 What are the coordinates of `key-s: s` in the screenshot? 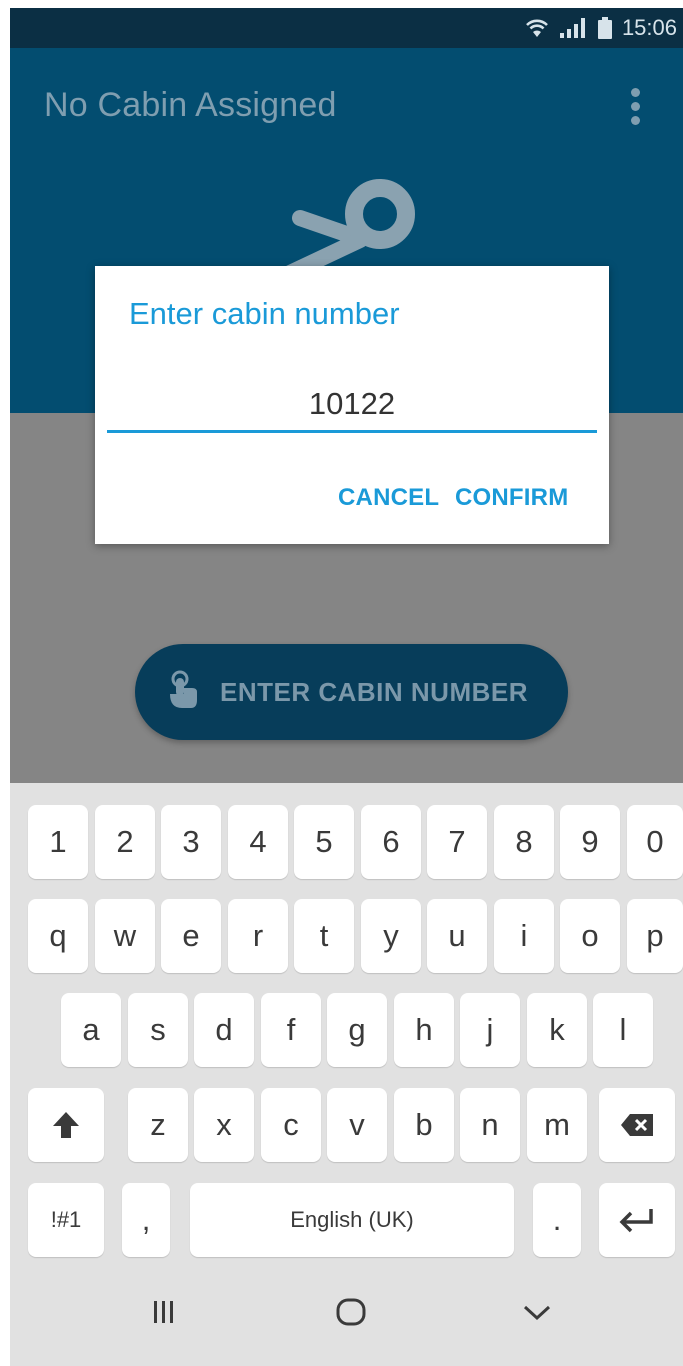 It's located at (158, 1030).